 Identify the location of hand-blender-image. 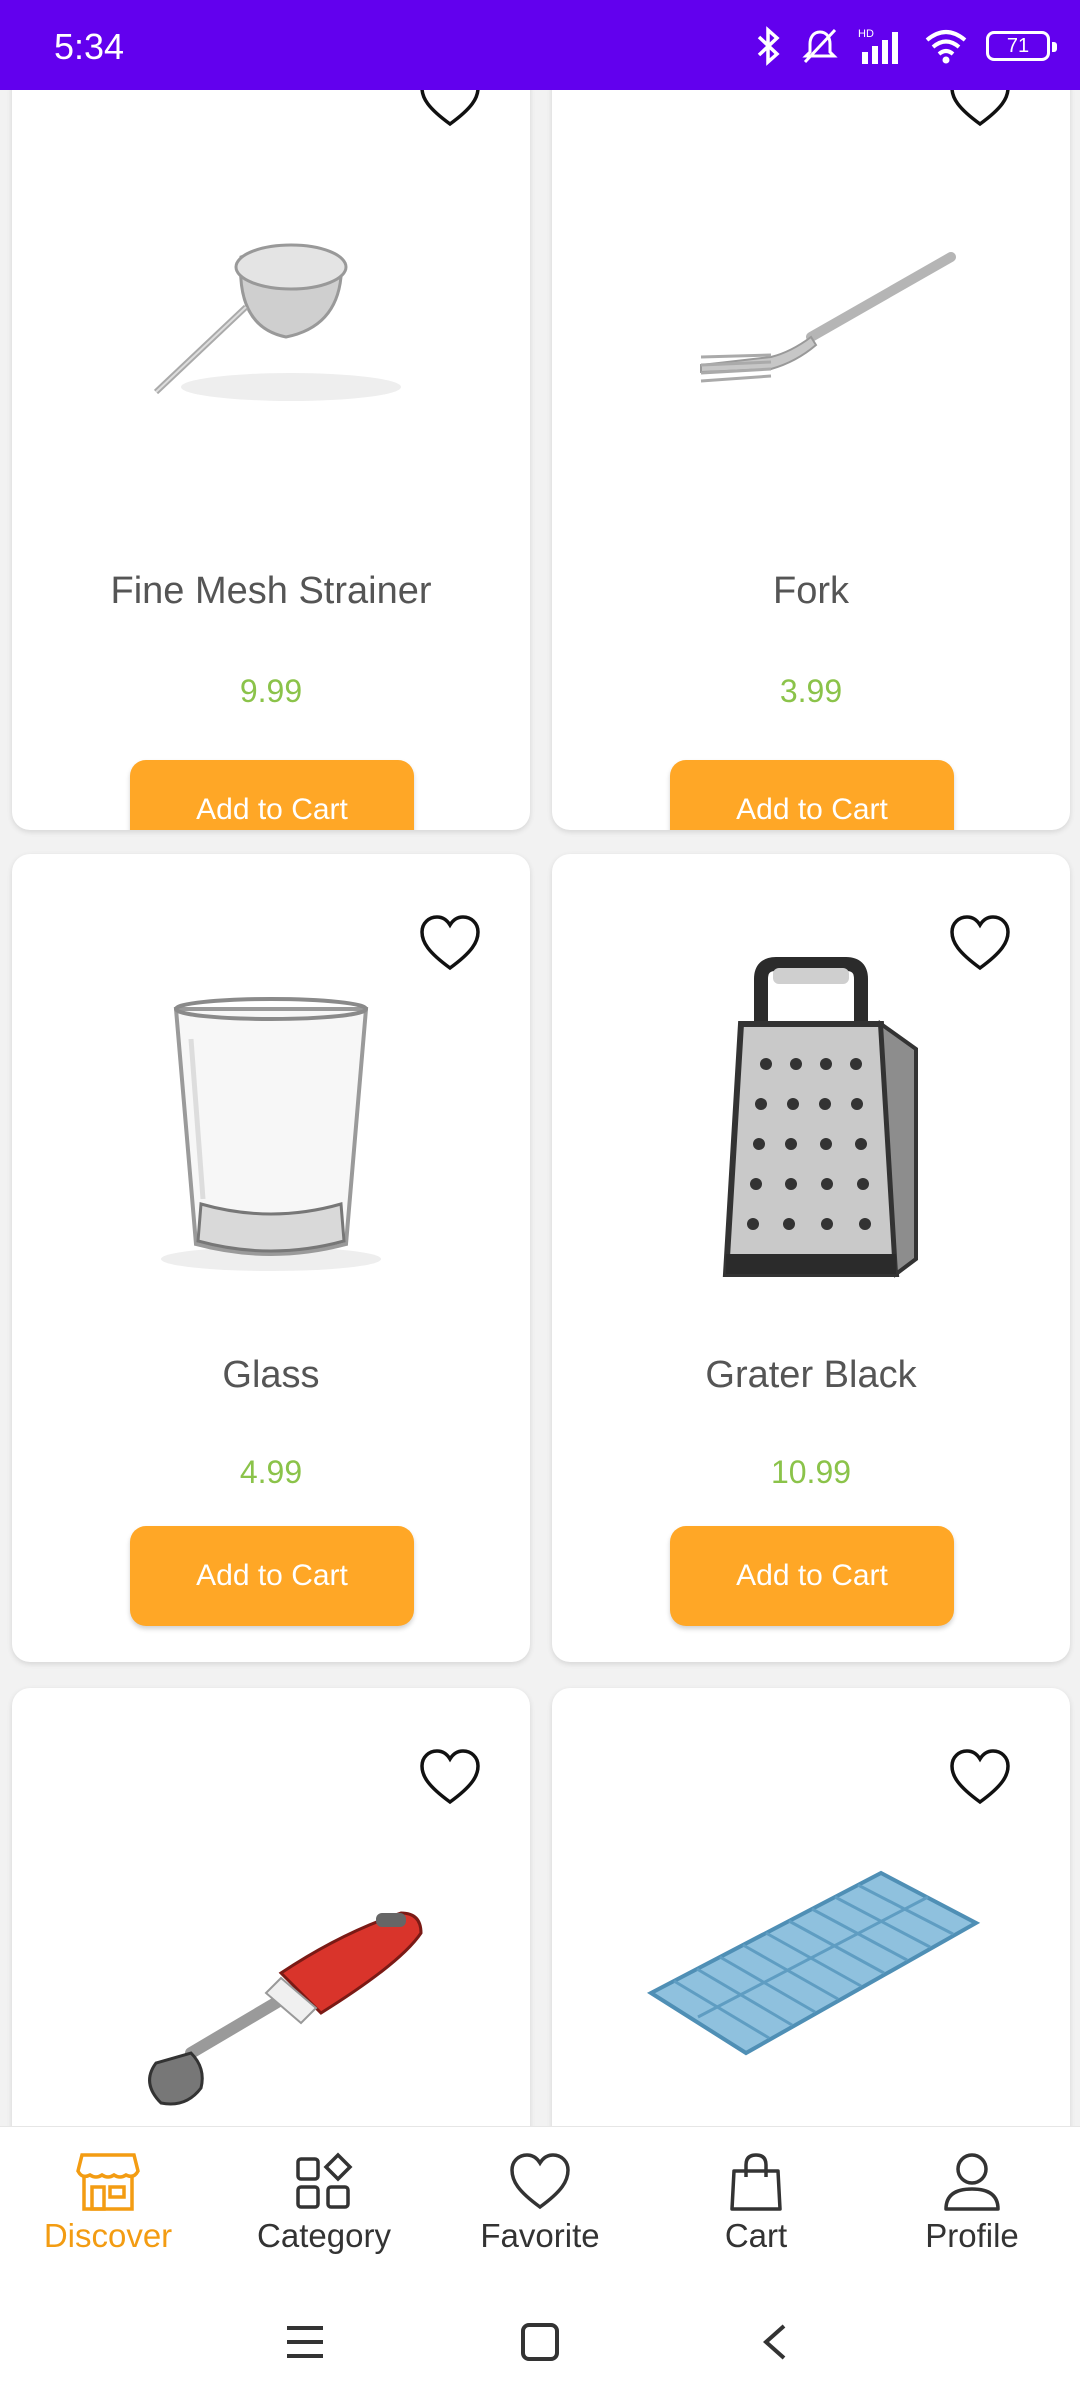
(271, 1977).